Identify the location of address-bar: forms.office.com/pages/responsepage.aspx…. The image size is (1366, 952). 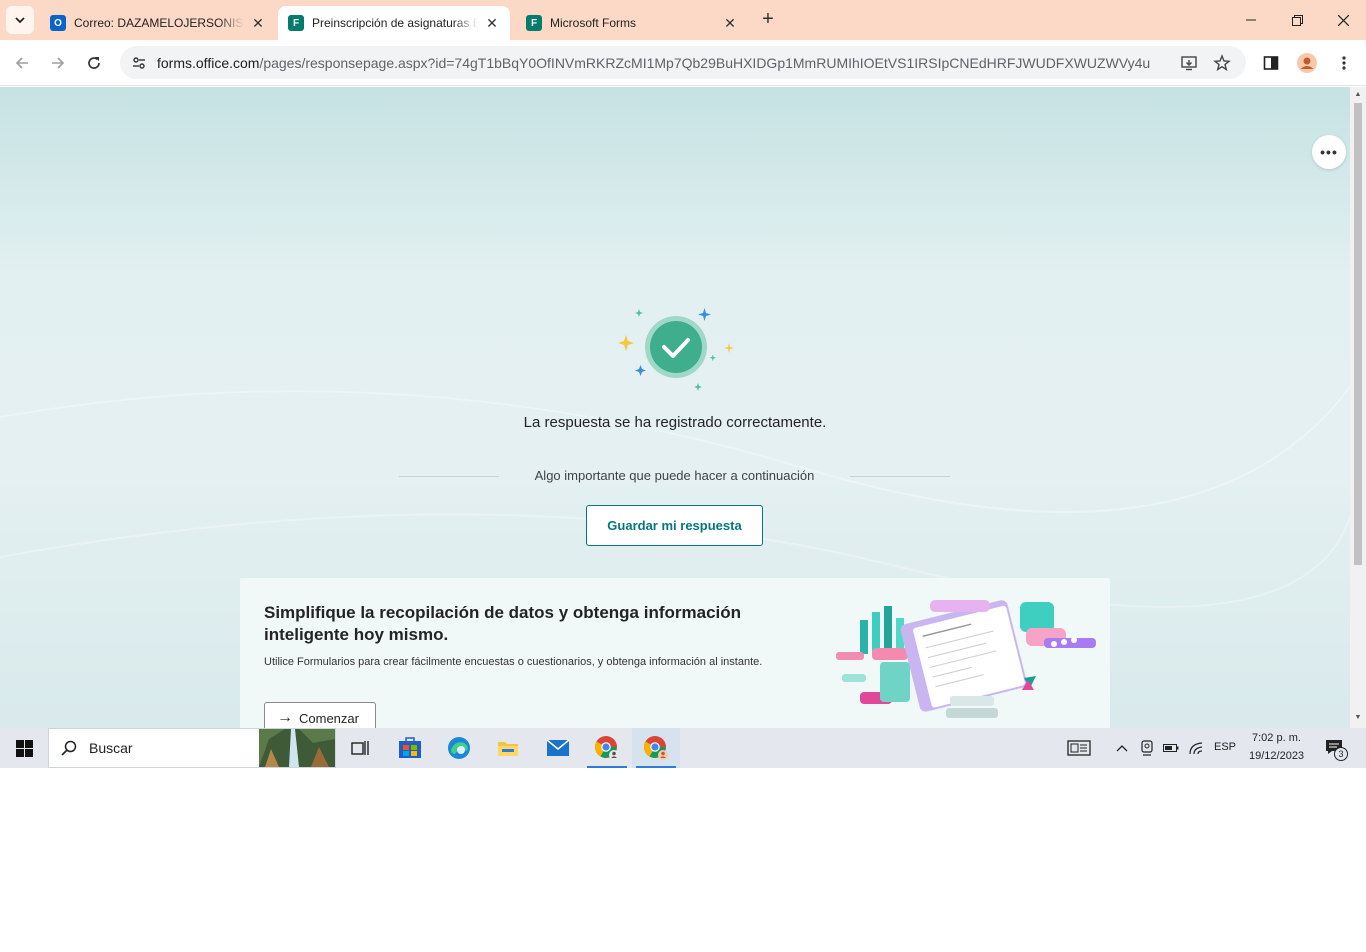
(683, 62).